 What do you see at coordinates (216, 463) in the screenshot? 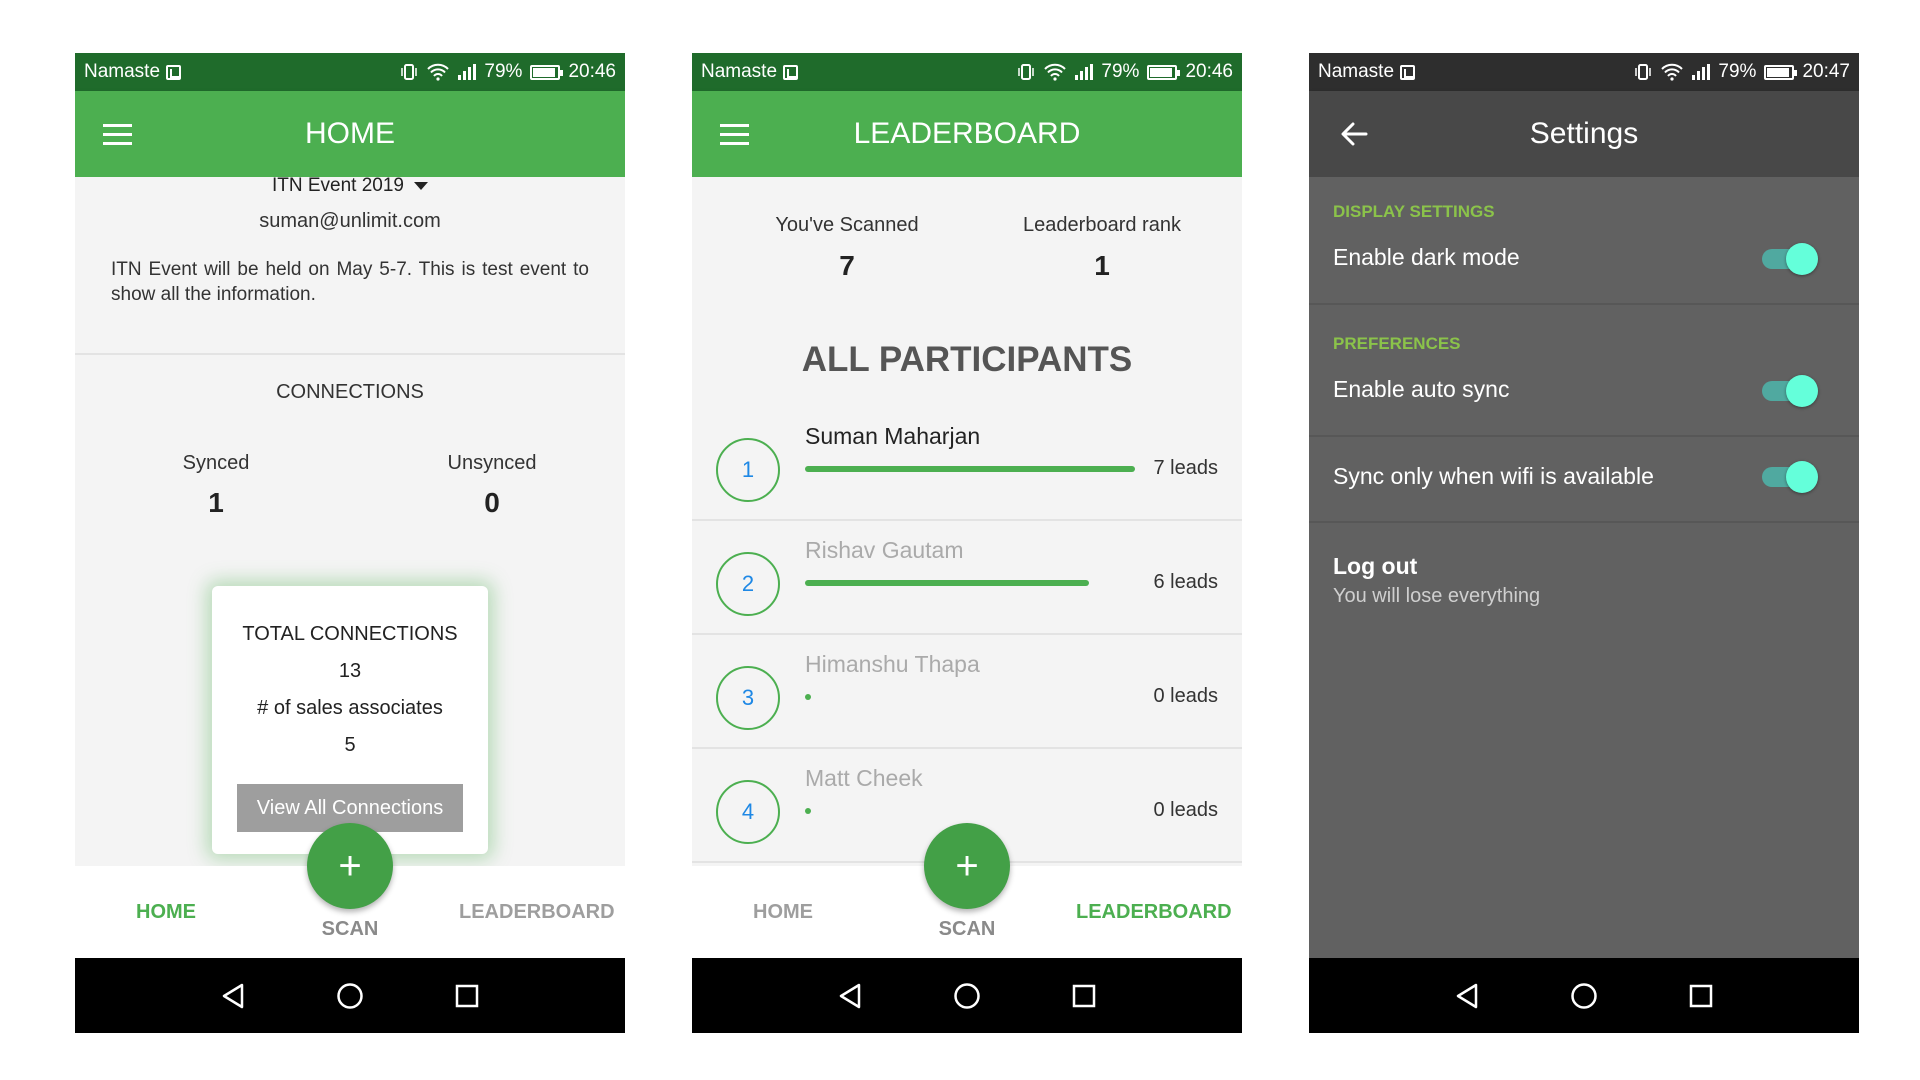
I see `synced-label: Synced` at bounding box center [216, 463].